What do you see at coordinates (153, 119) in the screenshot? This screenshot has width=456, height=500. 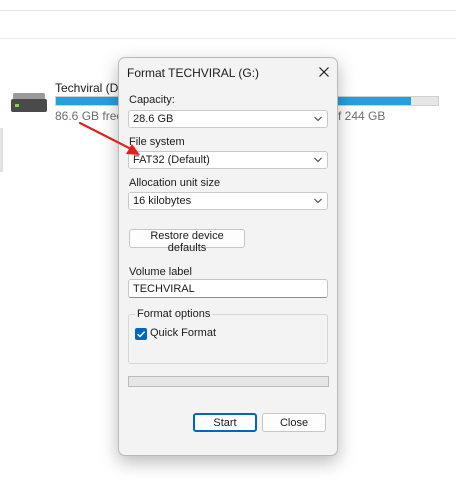 I see `capacity-value: 28.6 GB` at bounding box center [153, 119].